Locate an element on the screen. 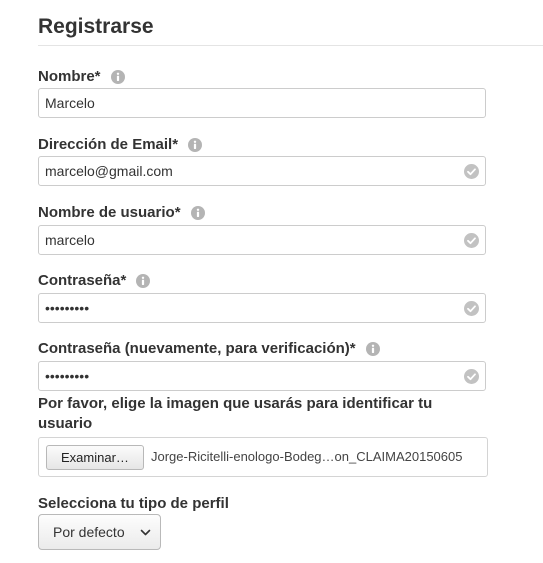 The image size is (543, 563). email-label-text: Dirección de Email* is located at coordinates (108, 144).